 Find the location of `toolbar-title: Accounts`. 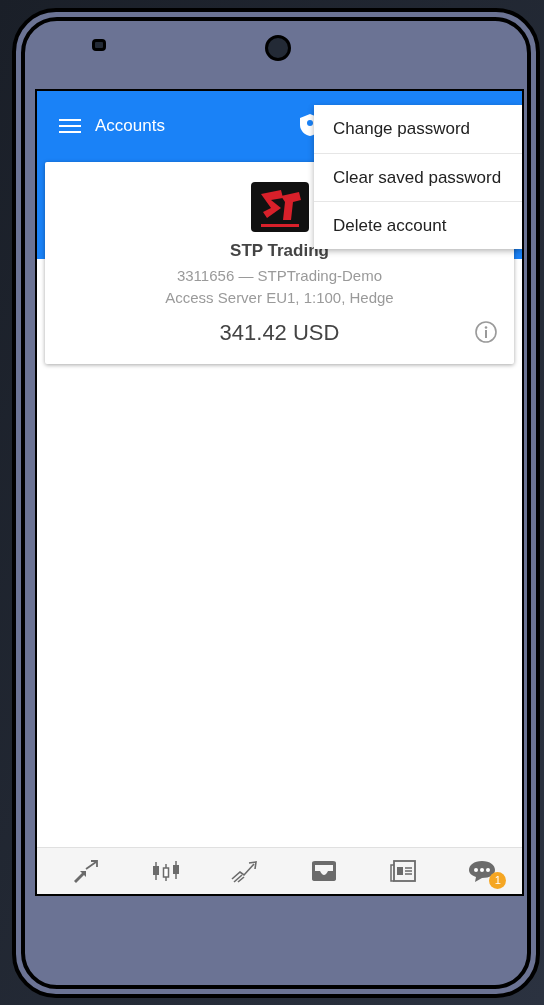

toolbar-title: Accounts is located at coordinates (130, 126).